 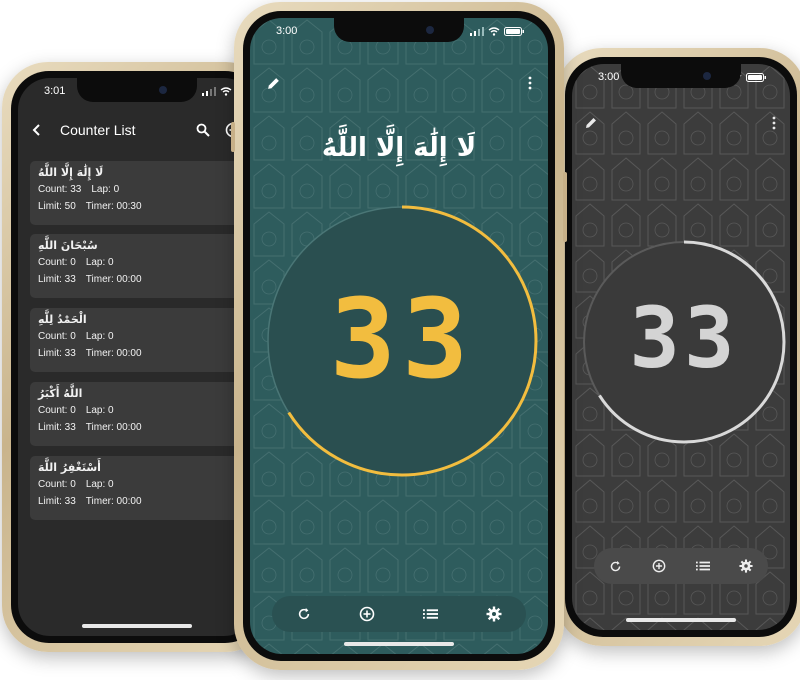 What do you see at coordinates (113, 206) in the screenshot?
I see `counter-timer: Timer: 00:30` at bounding box center [113, 206].